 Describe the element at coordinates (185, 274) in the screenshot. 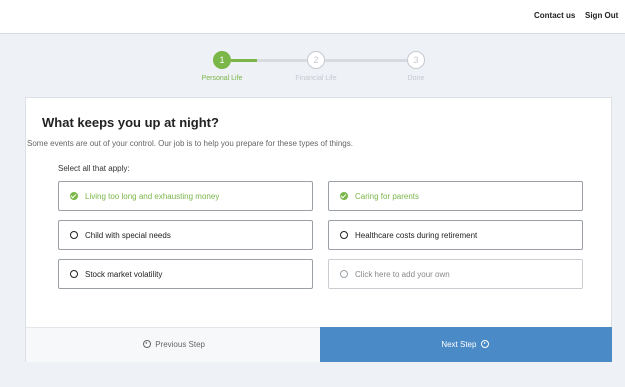

I see `option-stock-market-volatility: Stock market volatility` at that location.